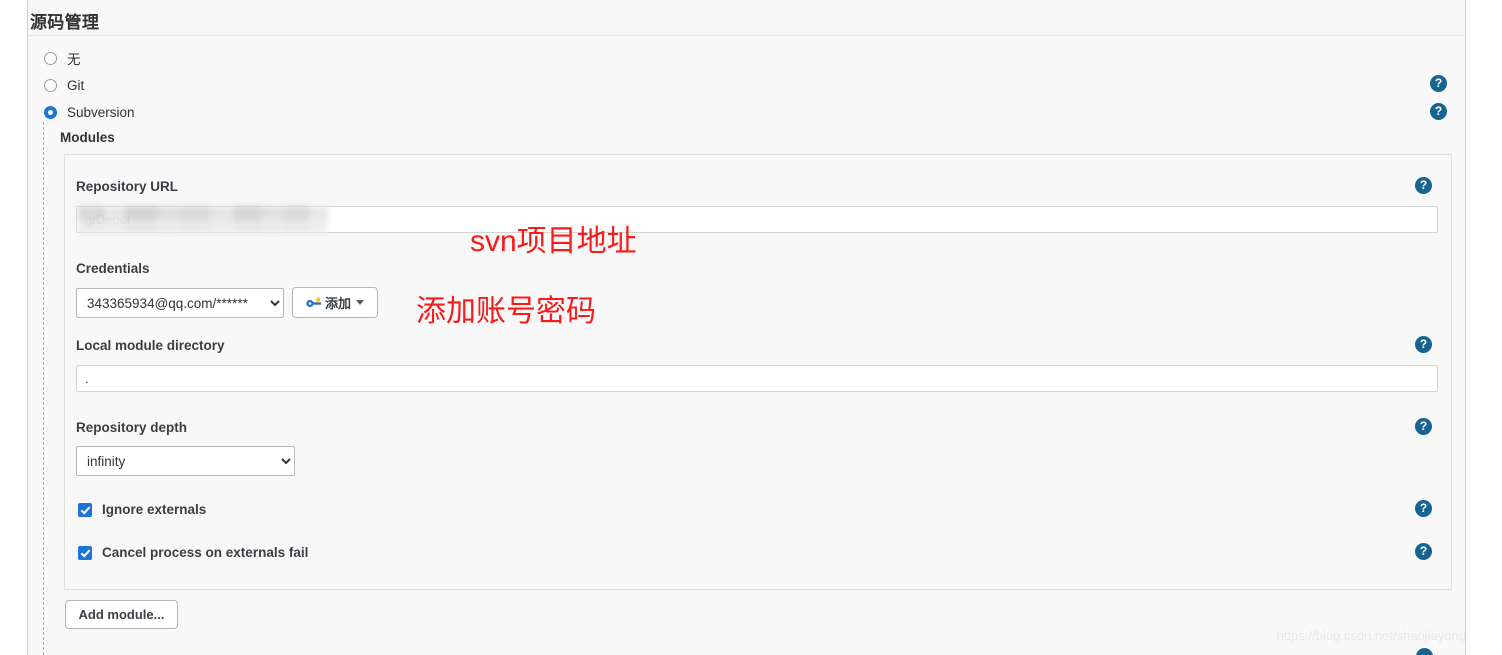 This screenshot has width=1502, height=655. Describe the element at coordinates (150, 345) in the screenshot. I see `label-local-module-directory: Local module directory` at that location.